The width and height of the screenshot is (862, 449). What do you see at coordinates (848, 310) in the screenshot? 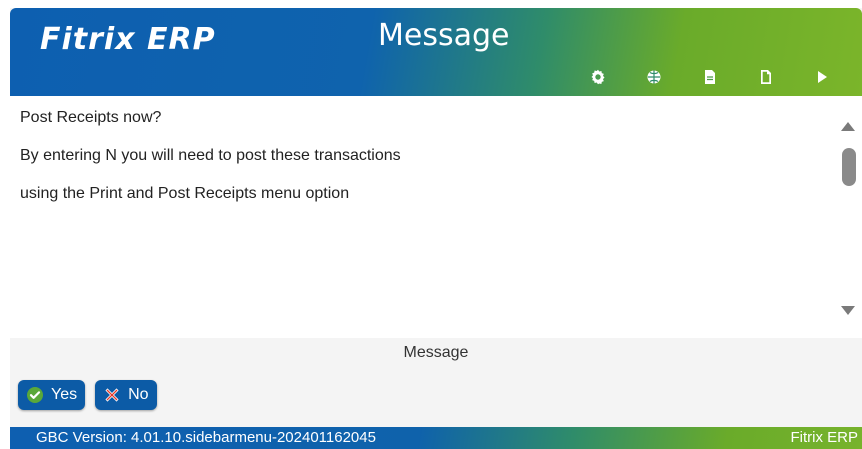
I see `scroll-down-arrow-icon` at bounding box center [848, 310].